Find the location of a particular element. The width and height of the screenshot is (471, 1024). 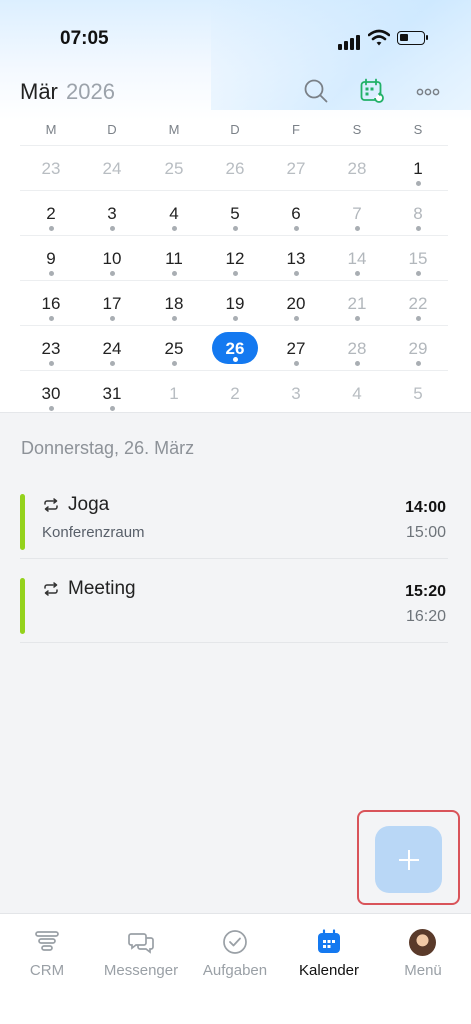

divider is located at coordinates (235, 412).